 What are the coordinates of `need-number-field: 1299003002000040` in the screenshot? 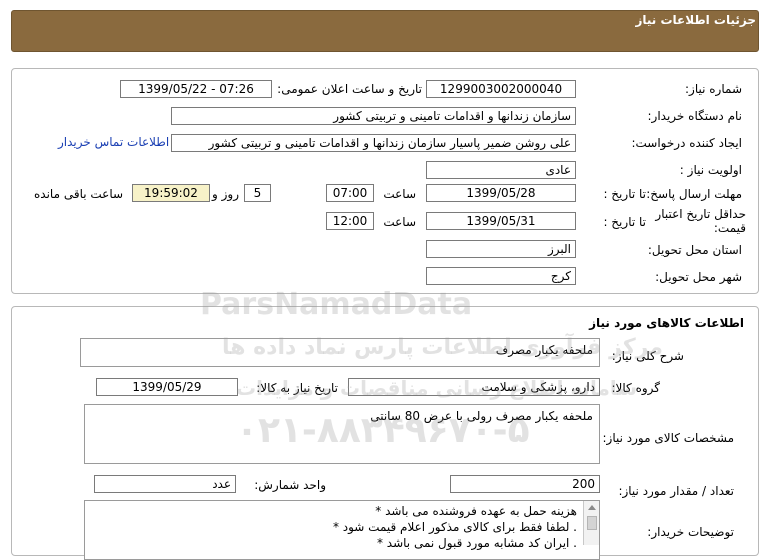 It's located at (501, 89).